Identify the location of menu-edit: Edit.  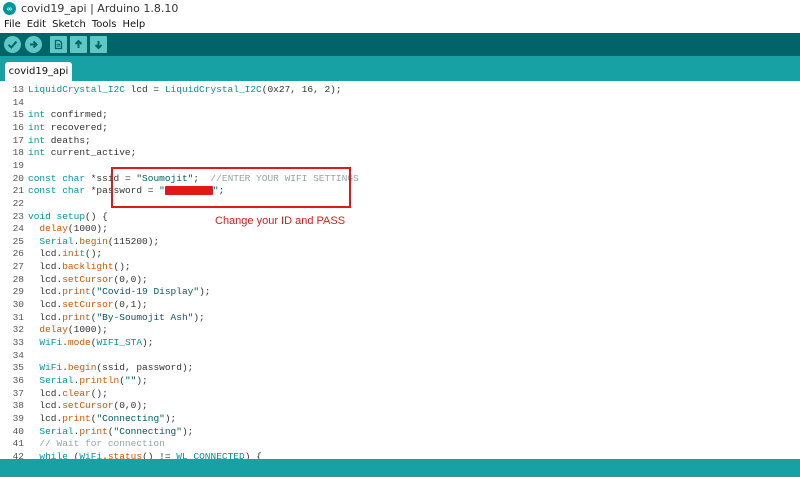
(36, 24).